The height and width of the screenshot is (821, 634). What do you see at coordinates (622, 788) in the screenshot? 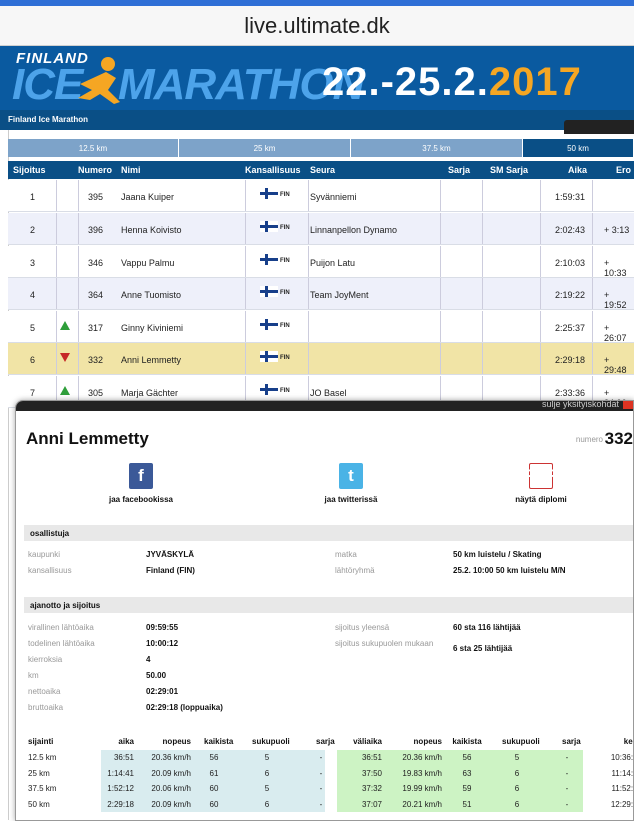
I see `split-cell-kello: 11:52:07` at bounding box center [622, 788].